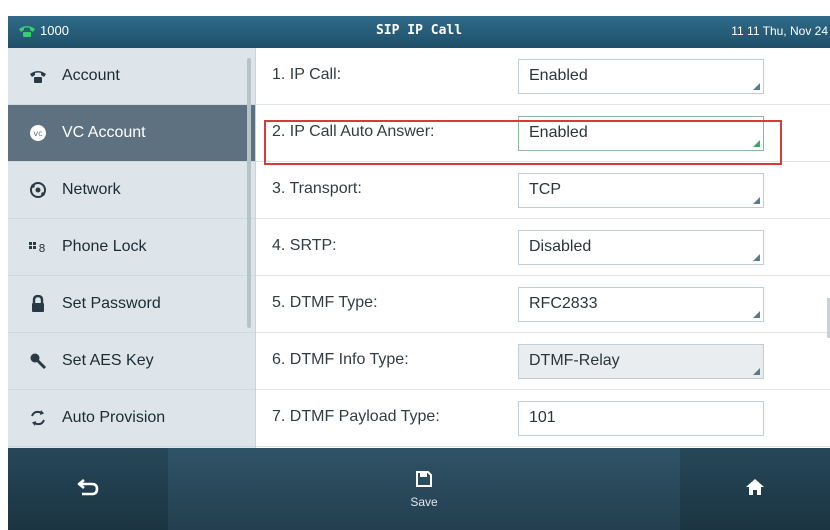 This screenshot has height=530, width=830. I want to click on form-row-dtmf-payload-type: 7. DTMF Payload Type: 101, so click(543, 418).